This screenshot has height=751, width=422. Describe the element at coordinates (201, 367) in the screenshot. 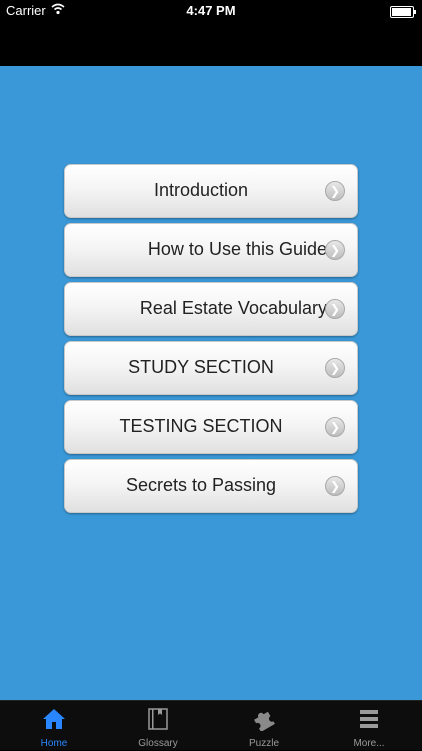

I see `menu-item-label: STUDY SECTION` at that location.